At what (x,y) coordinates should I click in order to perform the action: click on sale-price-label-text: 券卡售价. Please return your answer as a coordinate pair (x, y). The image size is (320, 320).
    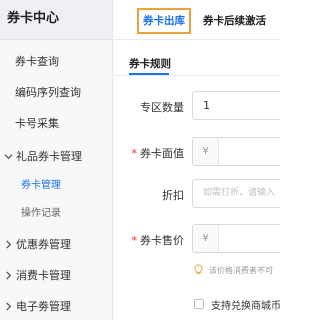
    Looking at the image, I should click on (162, 240).